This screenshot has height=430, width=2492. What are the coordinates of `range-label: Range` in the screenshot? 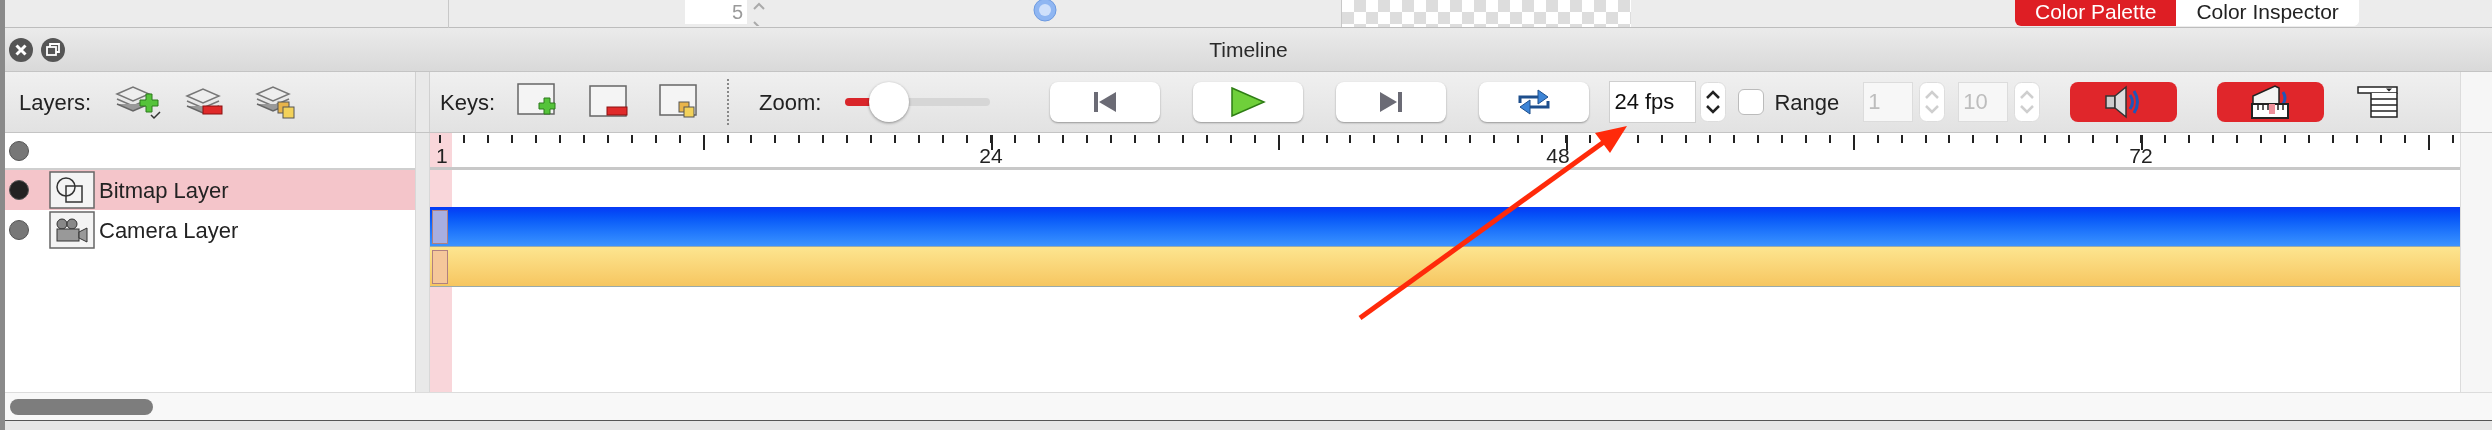 It's located at (1807, 102).